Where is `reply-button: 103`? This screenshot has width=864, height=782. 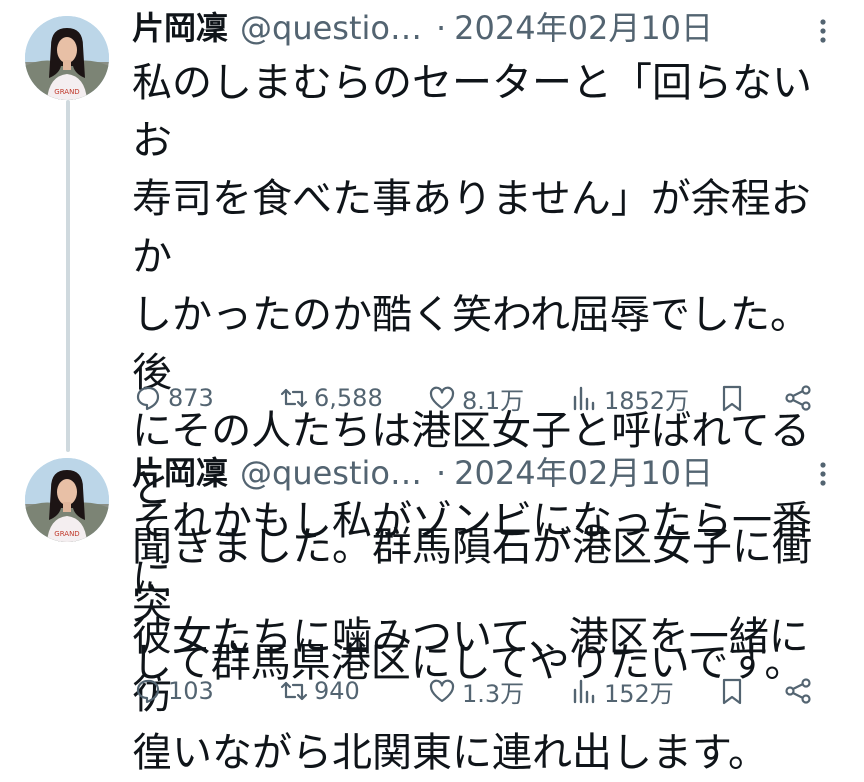 reply-button: 103 is located at coordinates (173, 691).